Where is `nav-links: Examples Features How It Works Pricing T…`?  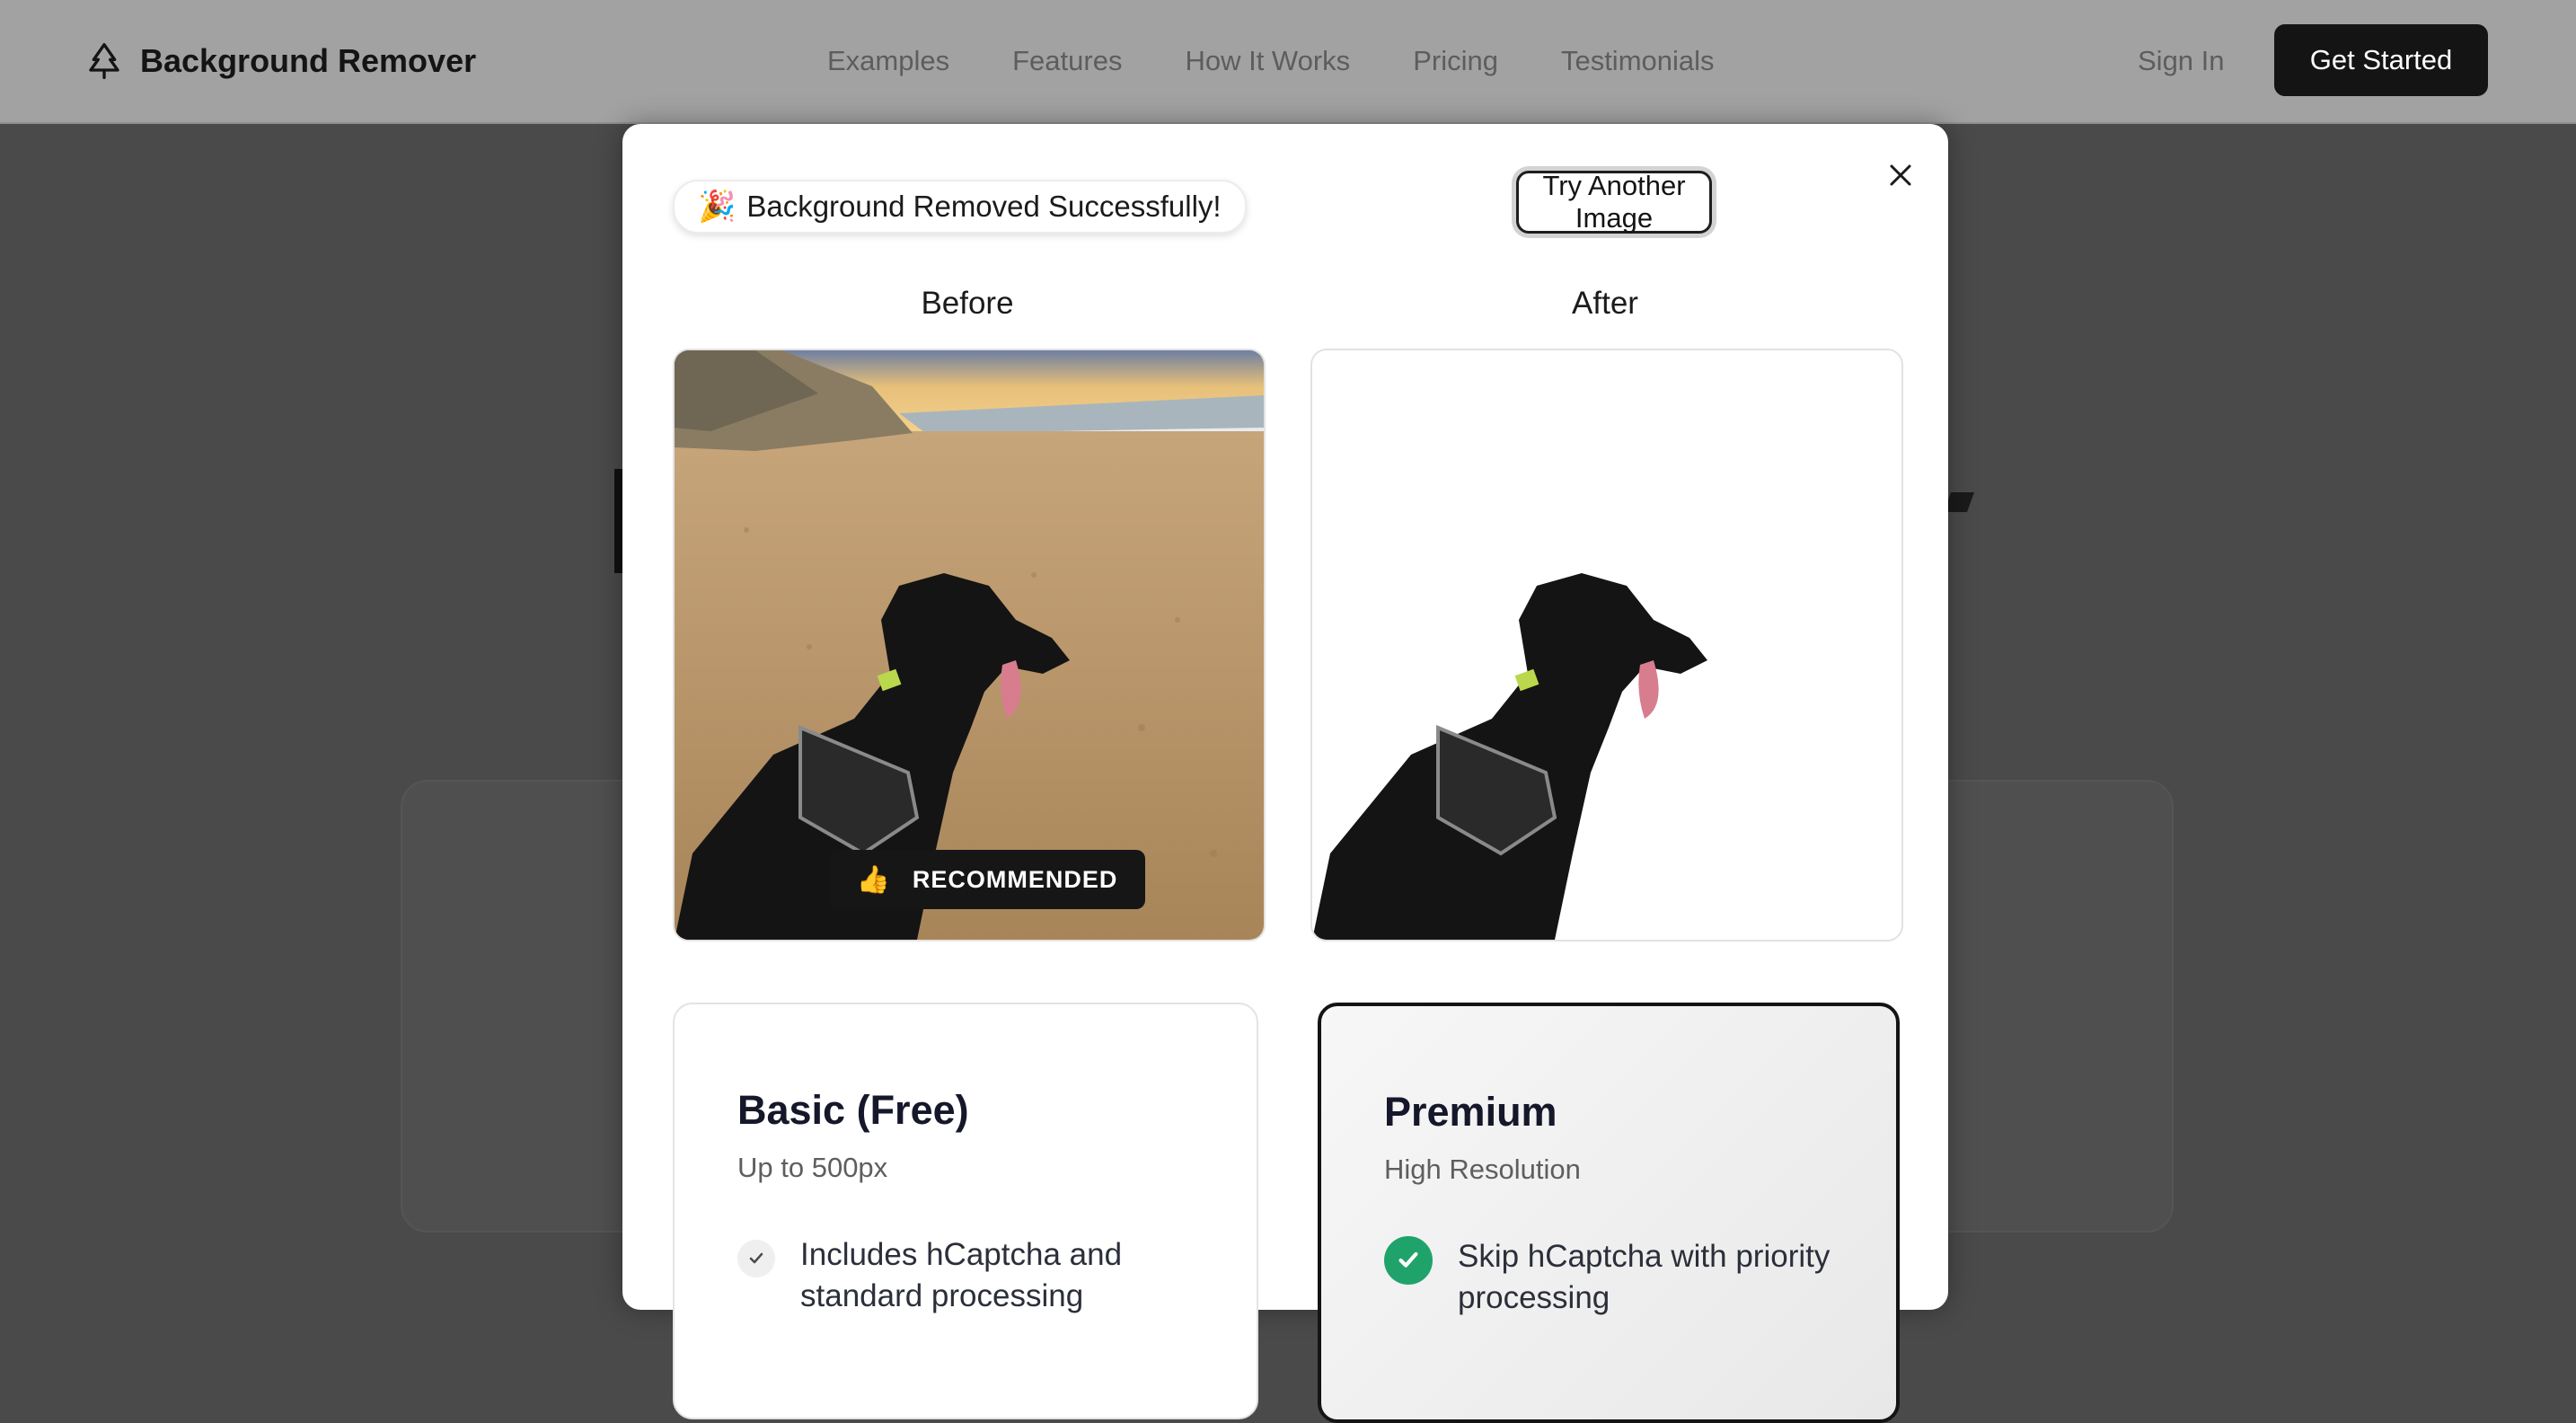 nav-links: Examples Features How It Works Pricing T… is located at coordinates (1271, 61).